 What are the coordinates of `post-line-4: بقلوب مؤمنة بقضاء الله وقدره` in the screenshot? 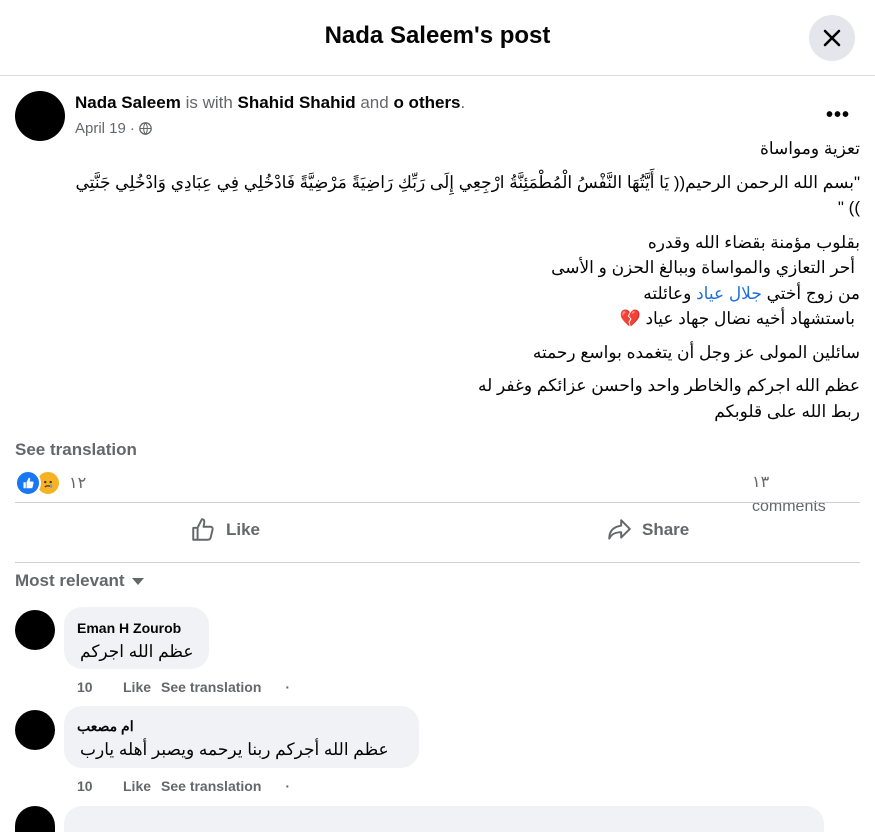 It's located at (753, 242).